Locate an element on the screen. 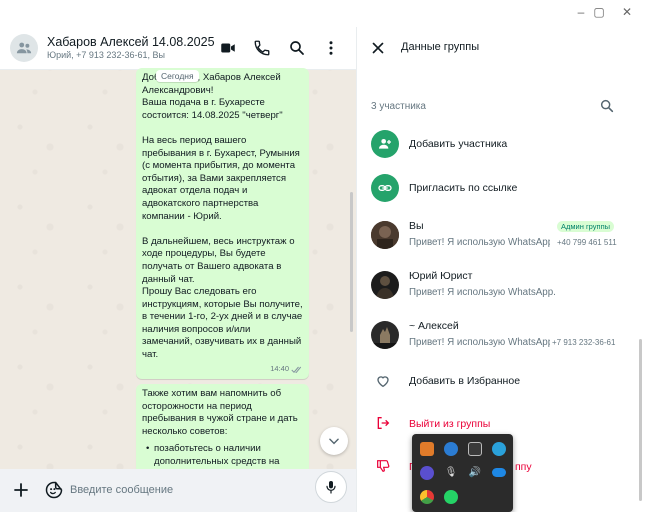 The image size is (646, 512). chat-title: Хабаров Алексей 14.08.2025 is located at coordinates (131, 42).